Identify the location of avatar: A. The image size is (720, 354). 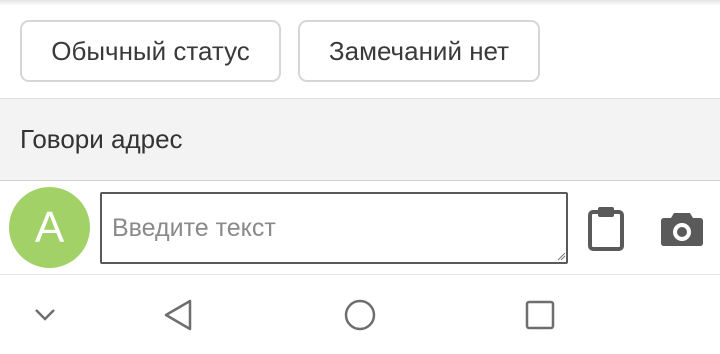
(49, 227).